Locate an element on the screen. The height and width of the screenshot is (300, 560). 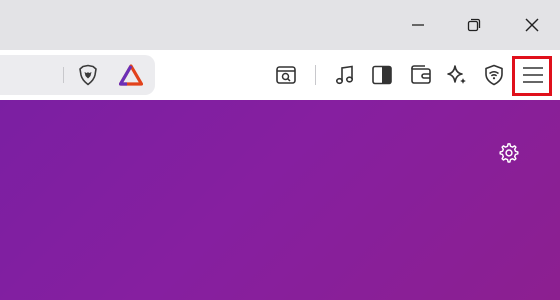
brave-rewards-triangle-icon is located at coordinates (131, 75).